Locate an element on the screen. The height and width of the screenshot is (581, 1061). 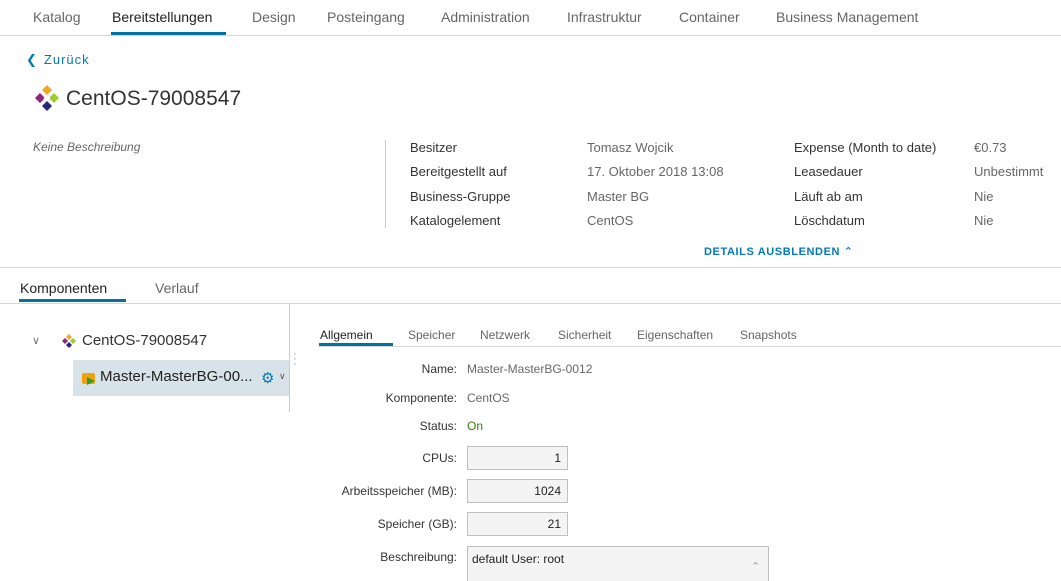
owner-value: Tomasz Wojcik is located at coordinates (630, 147).